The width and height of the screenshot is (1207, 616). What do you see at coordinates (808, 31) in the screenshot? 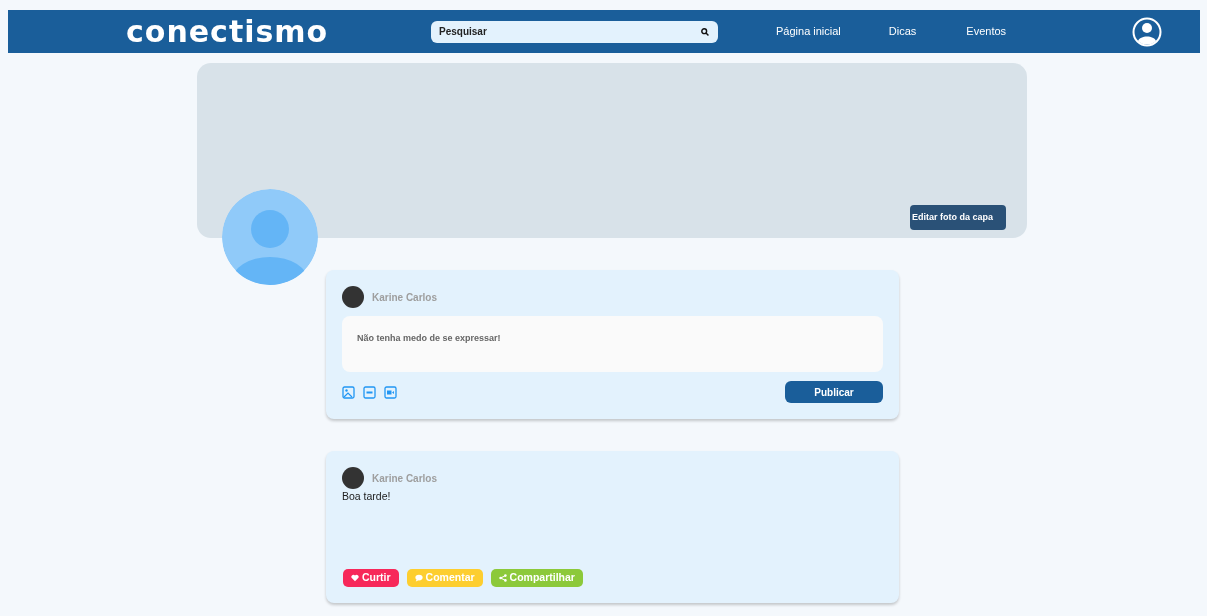
I see `nav-link: Página inicial` at bounding box center [808, 31].